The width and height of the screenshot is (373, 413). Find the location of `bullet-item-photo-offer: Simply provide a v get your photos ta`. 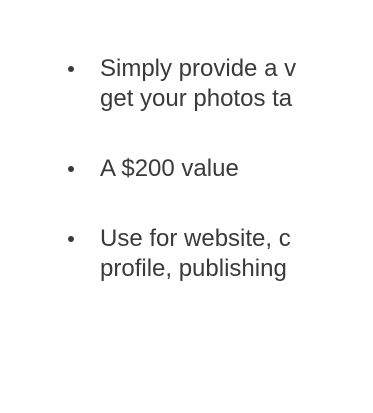

bullet-item-photo-offer: Simply provide a v get your photos ta is located at coordinates (220, 84).